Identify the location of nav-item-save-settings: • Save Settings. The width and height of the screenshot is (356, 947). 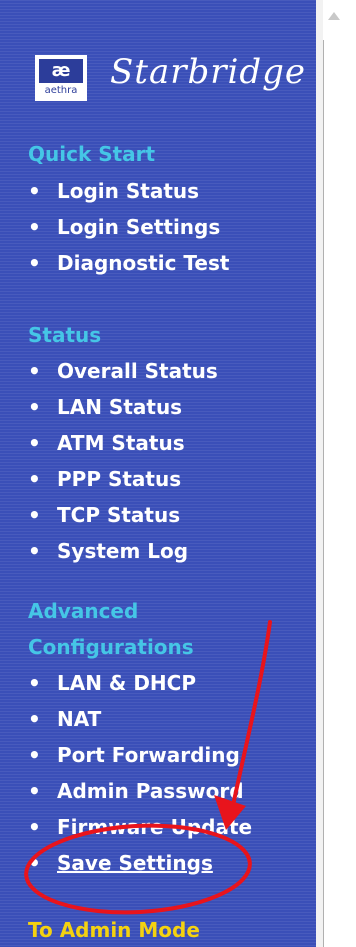
(120, 863).